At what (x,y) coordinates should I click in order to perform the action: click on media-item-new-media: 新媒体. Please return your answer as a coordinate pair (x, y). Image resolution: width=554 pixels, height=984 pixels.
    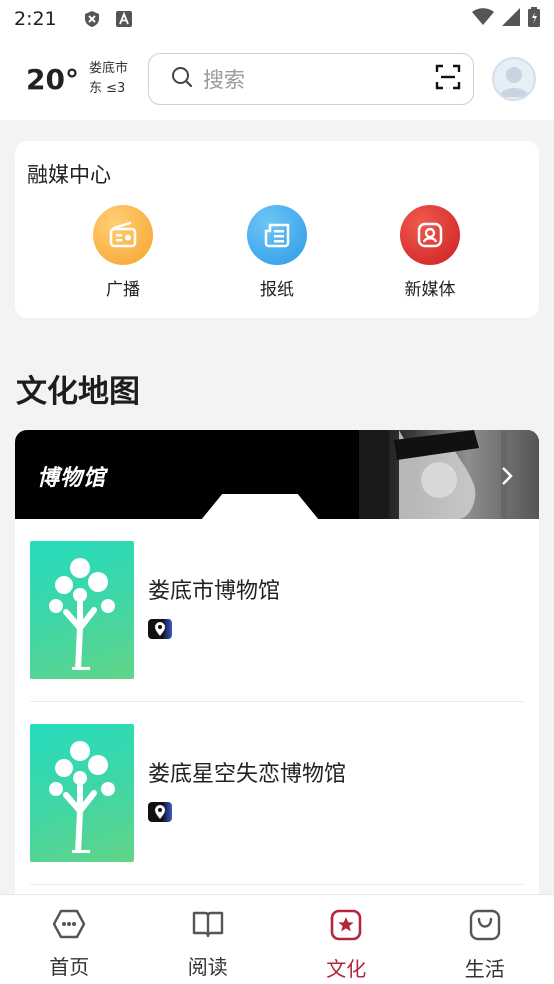
    Looking at the image, I should click on (430, 252).